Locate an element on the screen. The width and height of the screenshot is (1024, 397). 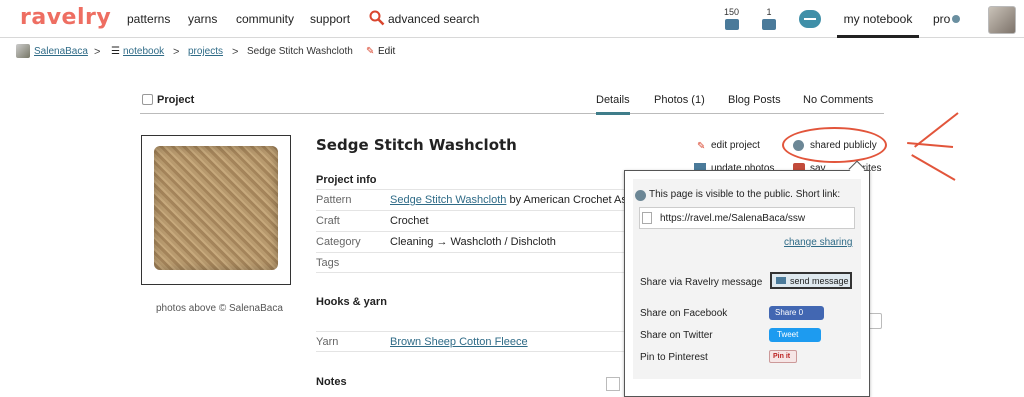
info-row-tags: Tags is located at coordinates (471, 262).